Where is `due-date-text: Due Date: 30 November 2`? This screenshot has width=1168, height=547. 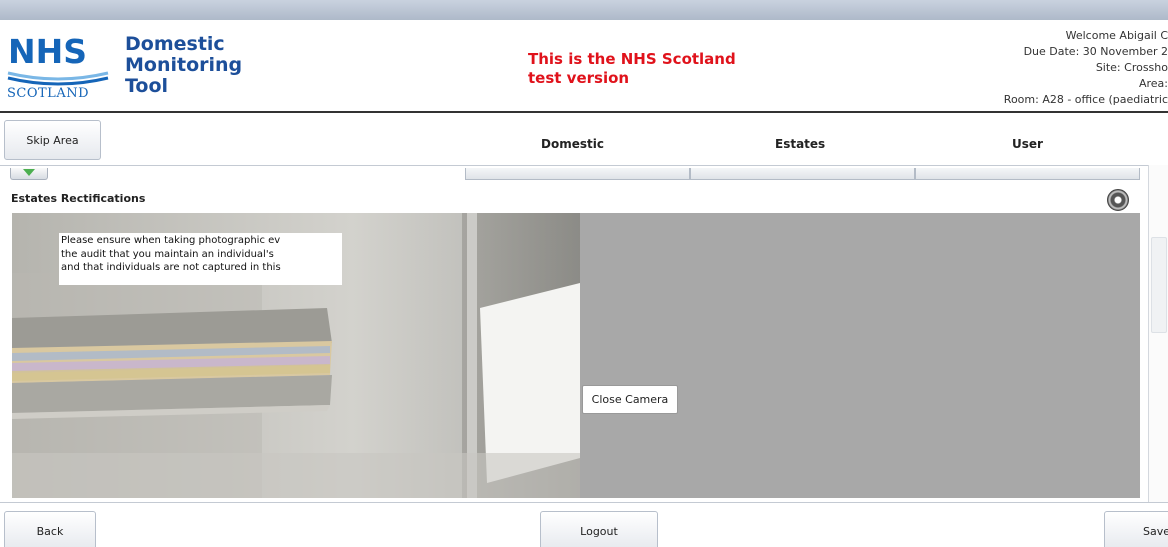 due-date-text: Due Date: 30 November 2 is located at coordinates (1095, 51).